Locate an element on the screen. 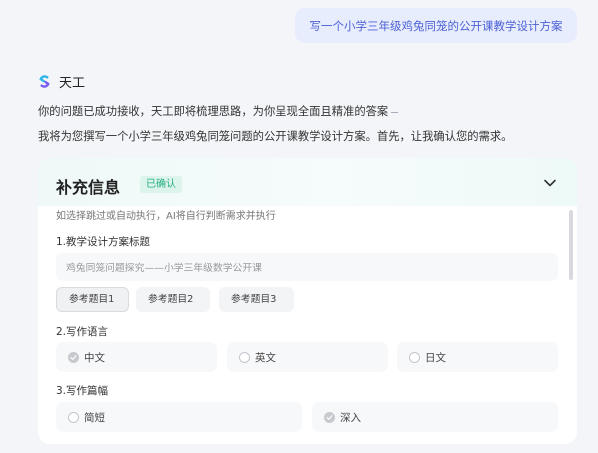  language-option-label: 日文 is located at coordinates (435, 357).